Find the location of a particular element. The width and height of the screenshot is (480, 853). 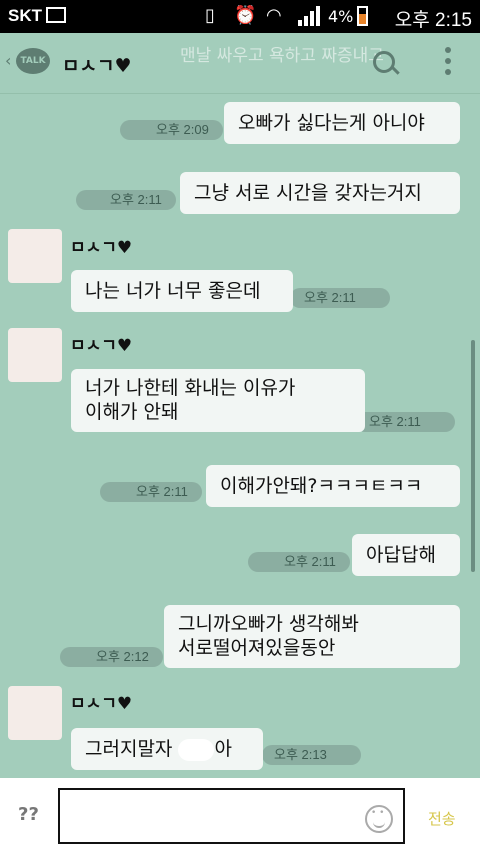

message-line: 너가 나한테 화내는 이유가 is located at coordinates (190, 388).